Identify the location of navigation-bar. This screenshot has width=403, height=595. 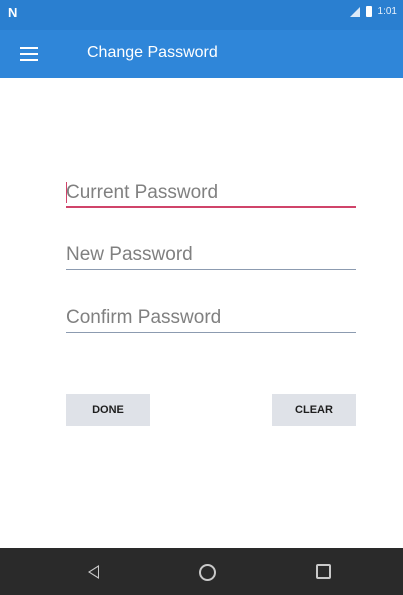
(201, 571).